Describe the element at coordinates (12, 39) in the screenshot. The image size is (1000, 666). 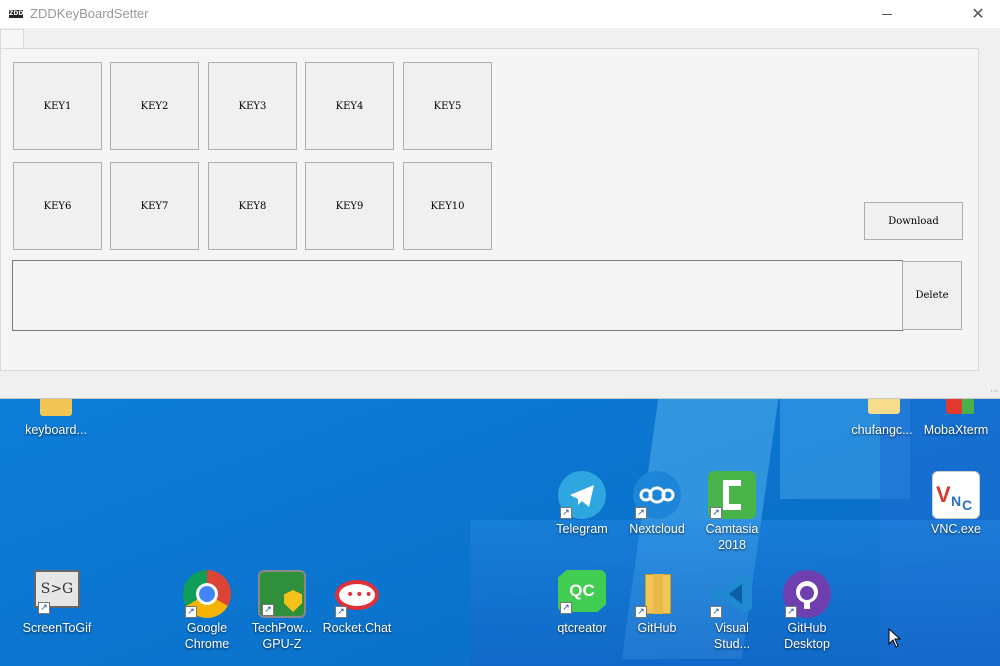
I see `tab-main` at that location.